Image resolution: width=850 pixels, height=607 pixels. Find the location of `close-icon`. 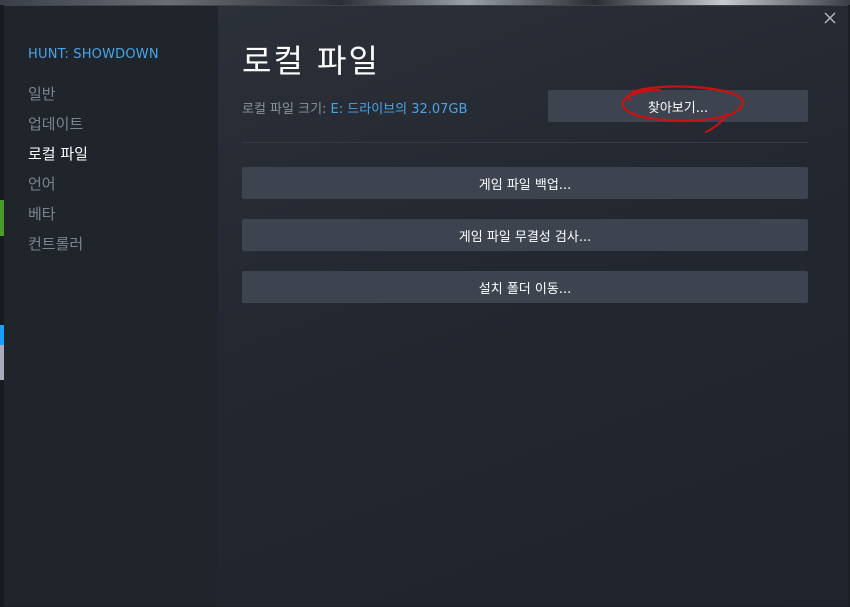

close-icon is located at coordinates (830, 18).